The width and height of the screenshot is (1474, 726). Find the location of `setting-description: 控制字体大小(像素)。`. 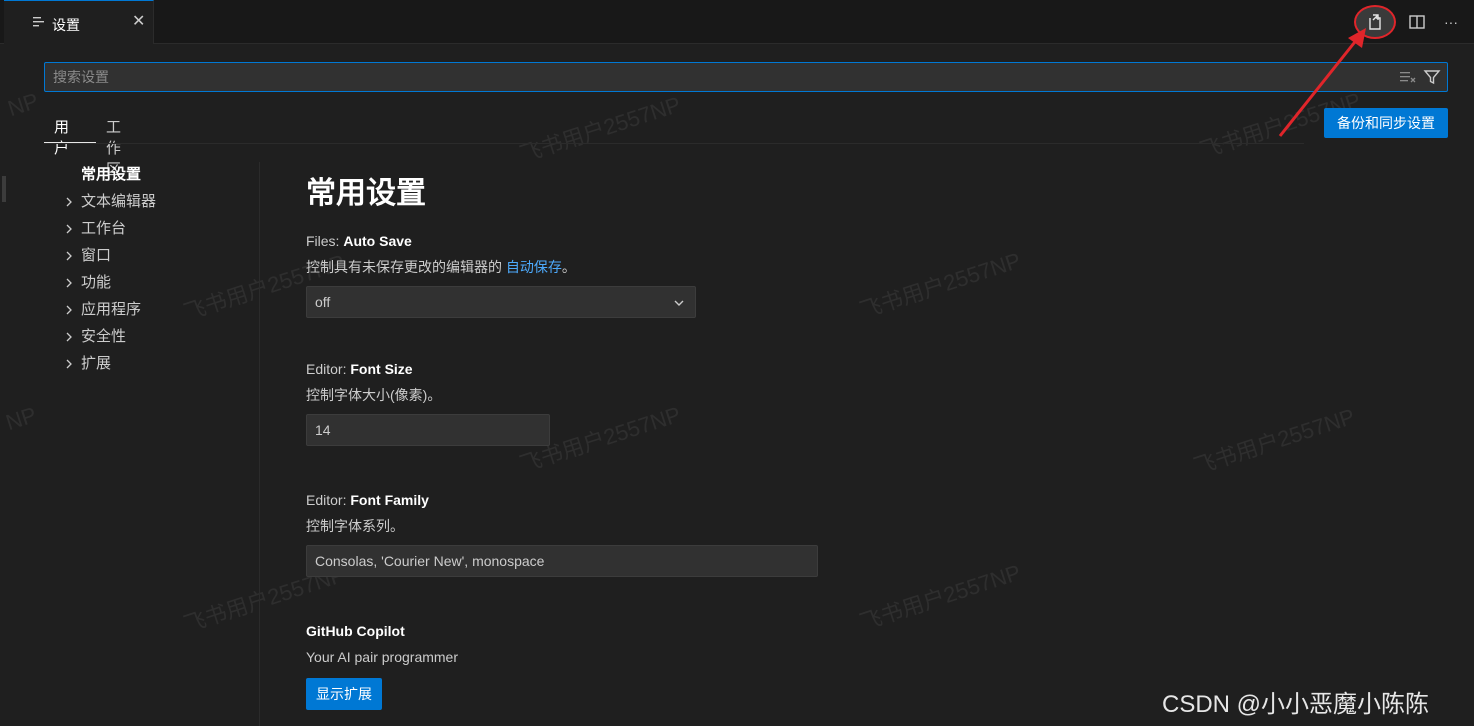

setting-description: 控制字体大小(像素)。 is located at coordinates (374, 395).